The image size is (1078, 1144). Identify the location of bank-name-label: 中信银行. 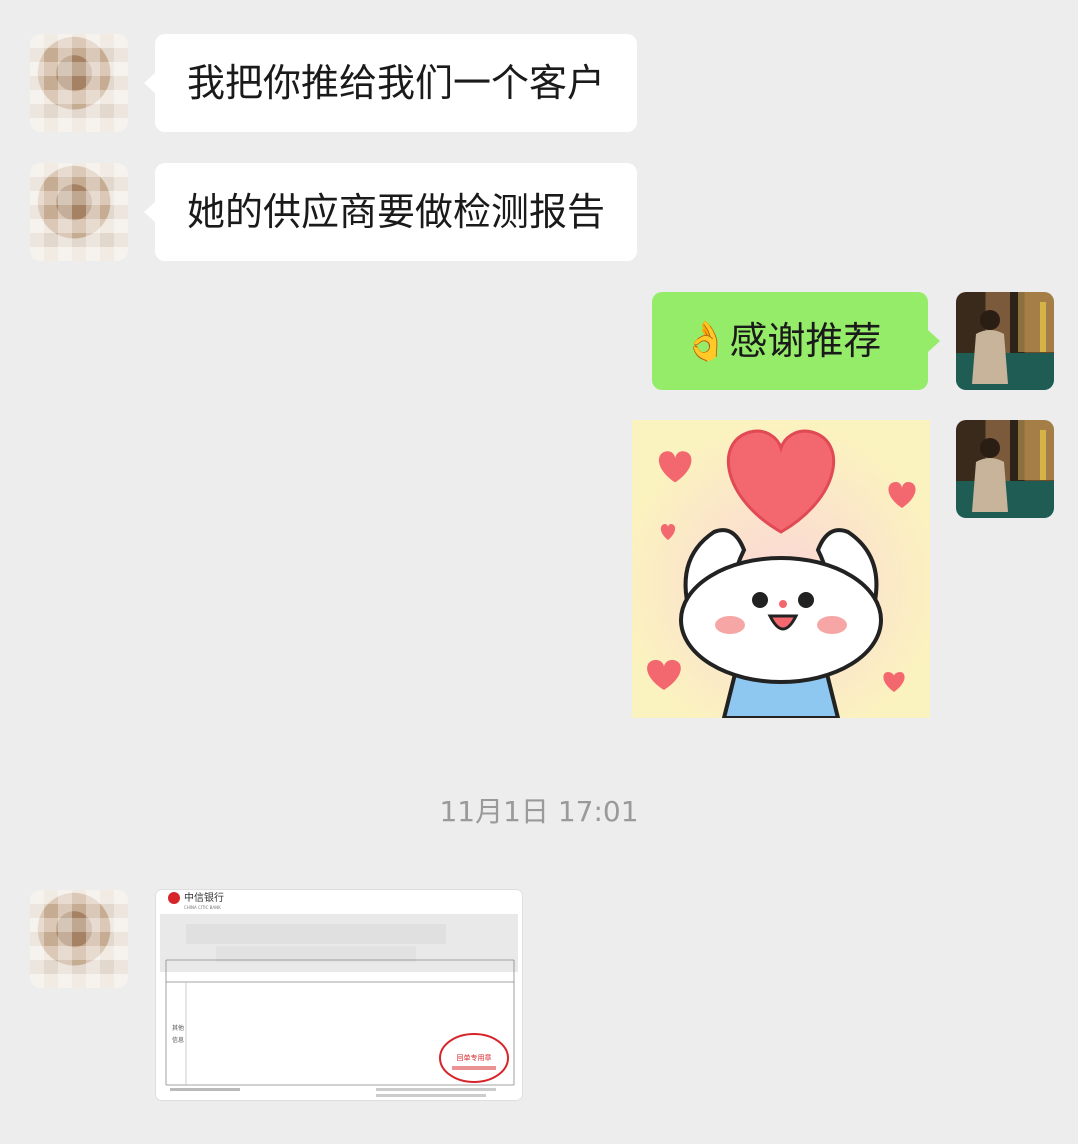
(204, 897).